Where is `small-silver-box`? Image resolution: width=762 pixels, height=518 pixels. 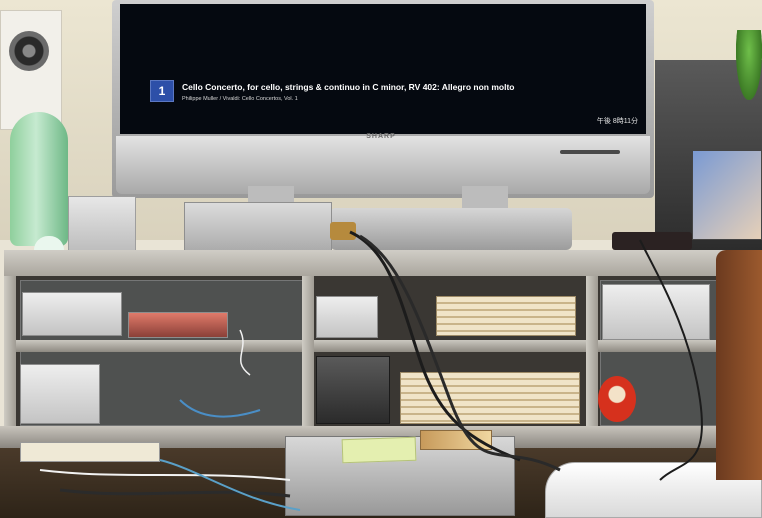 small-silver-box is located at coordinates (102, 224).